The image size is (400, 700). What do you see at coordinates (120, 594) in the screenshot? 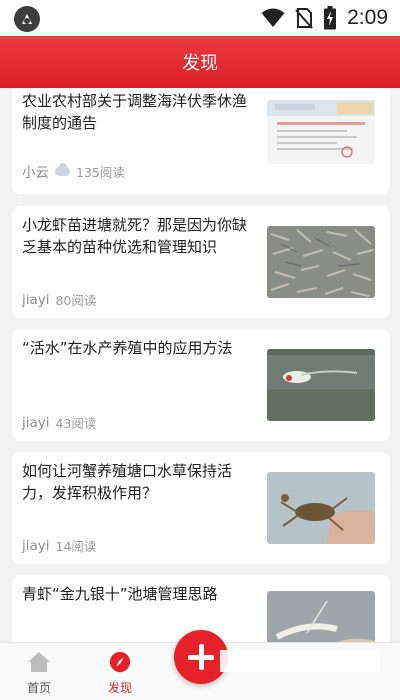
I see `article-title: 青虾“金九银十”池塘管理思路` at bounding box center [120, 594].